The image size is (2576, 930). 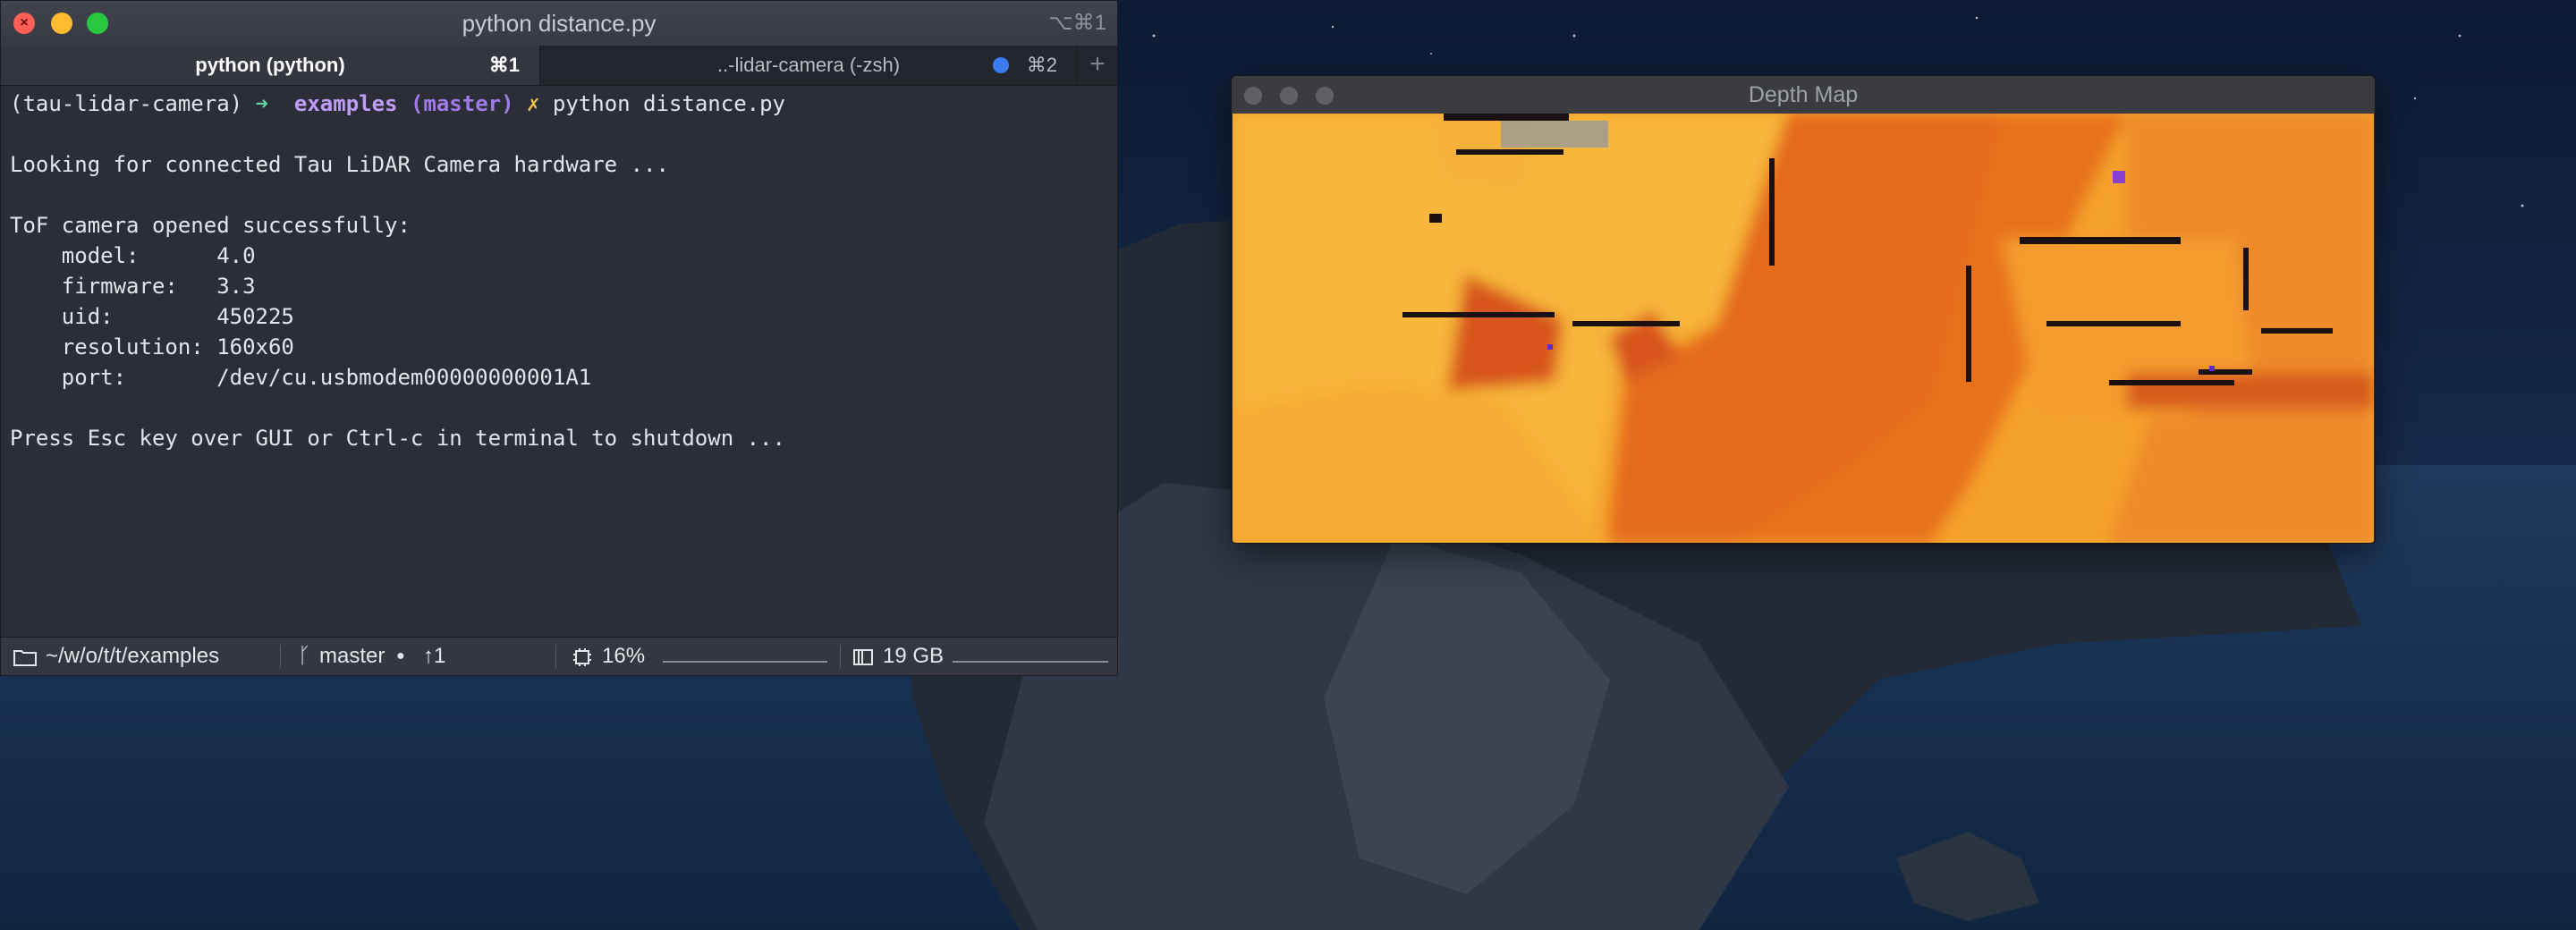 I want to click on depth-map-titlebar: Depth Map, so click(x=1803, y=95).